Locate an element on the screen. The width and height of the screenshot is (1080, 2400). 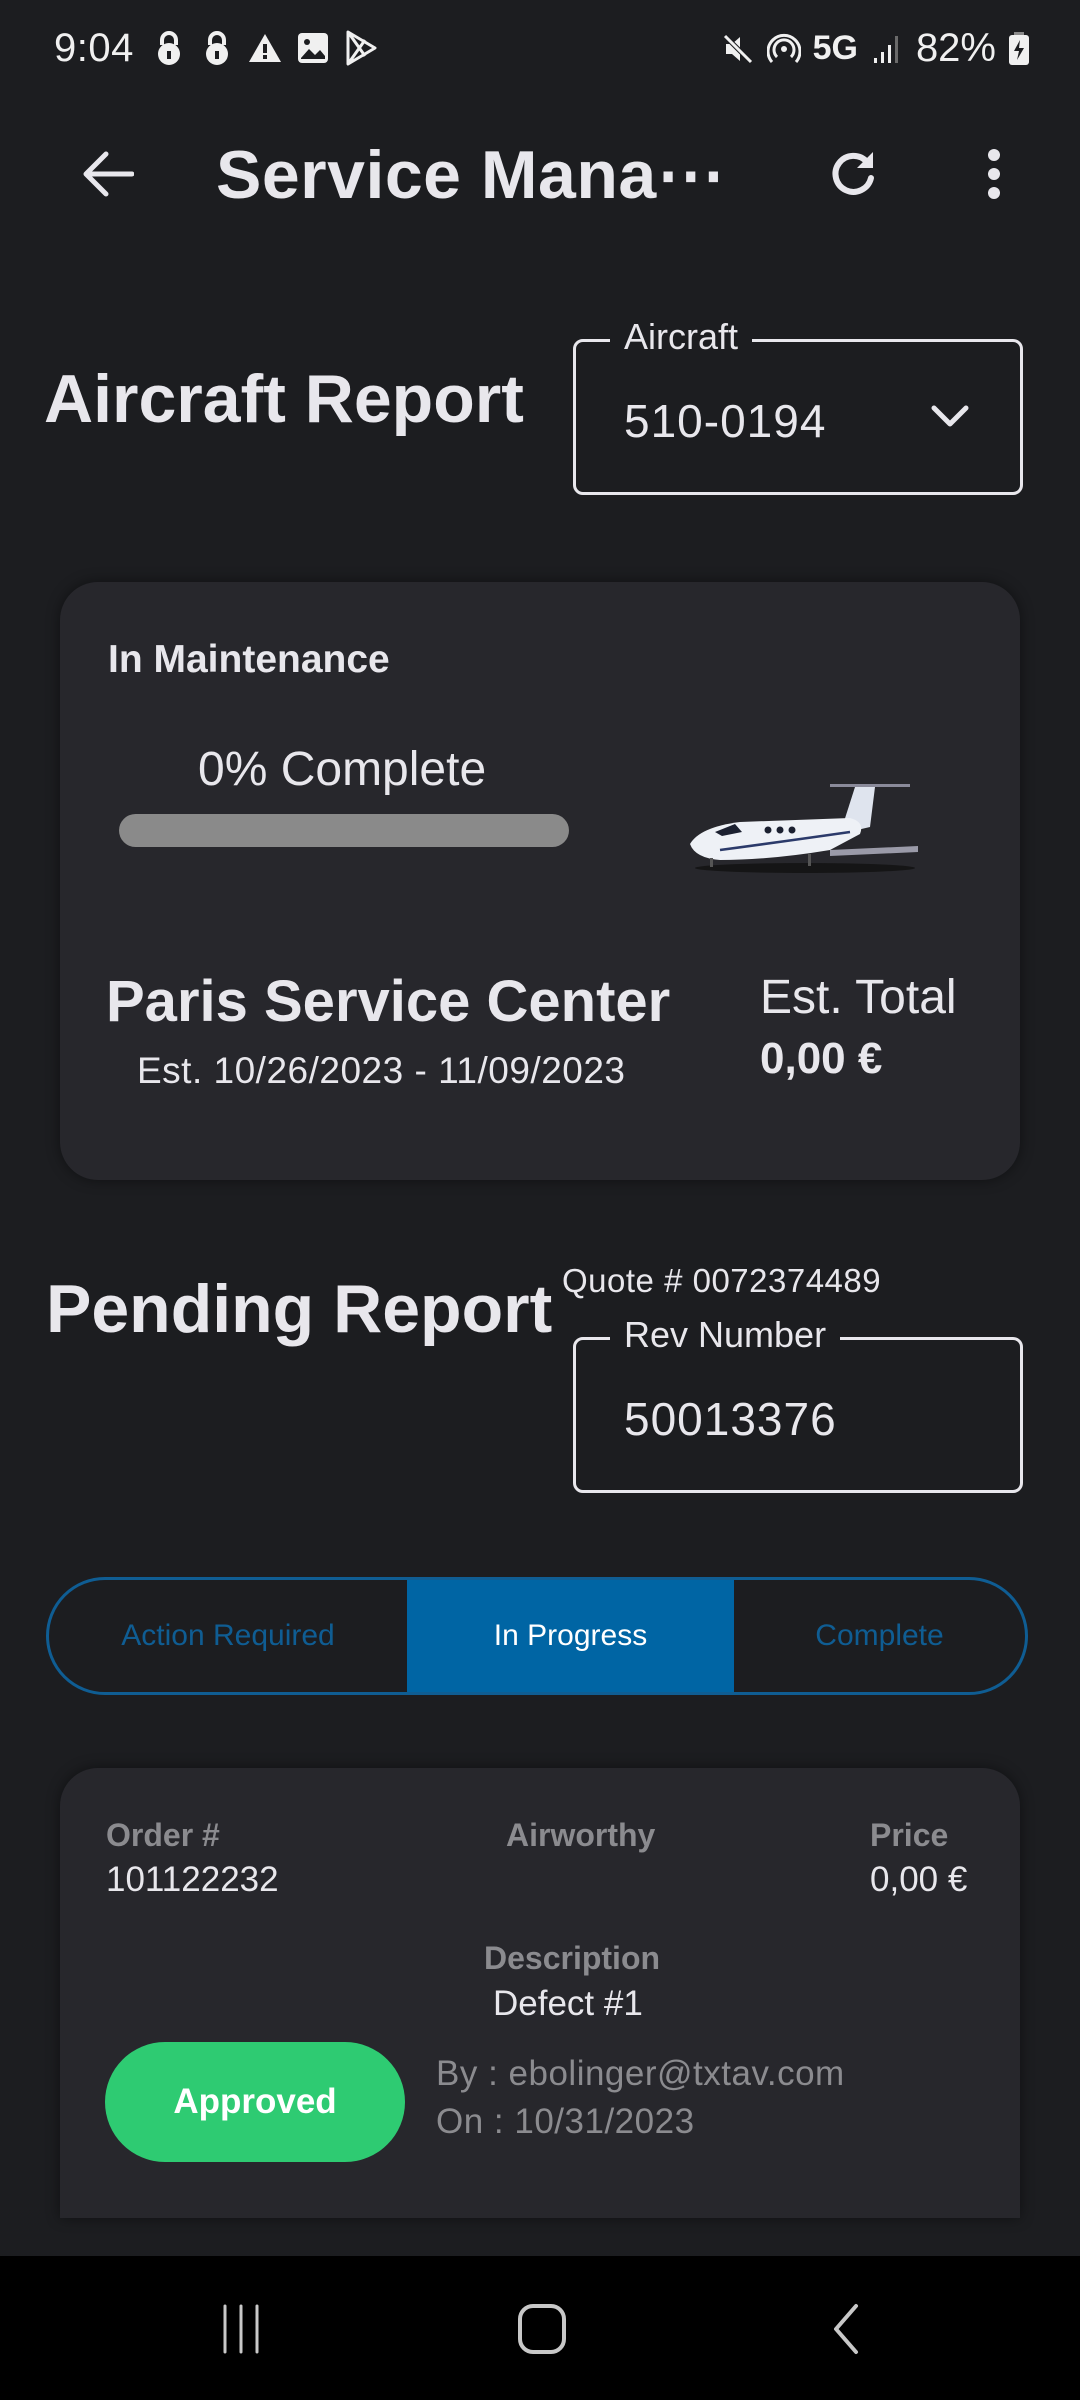
chevron-left-icon is located at coordinates (845, 2331).